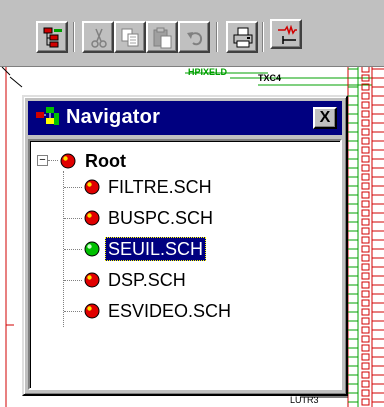 This screenshot has width=384, height=407. What do you see at coordinates (42, 160) in the screenshot?
I see `collapse-toggle: −` at bounding box center [42, 160].